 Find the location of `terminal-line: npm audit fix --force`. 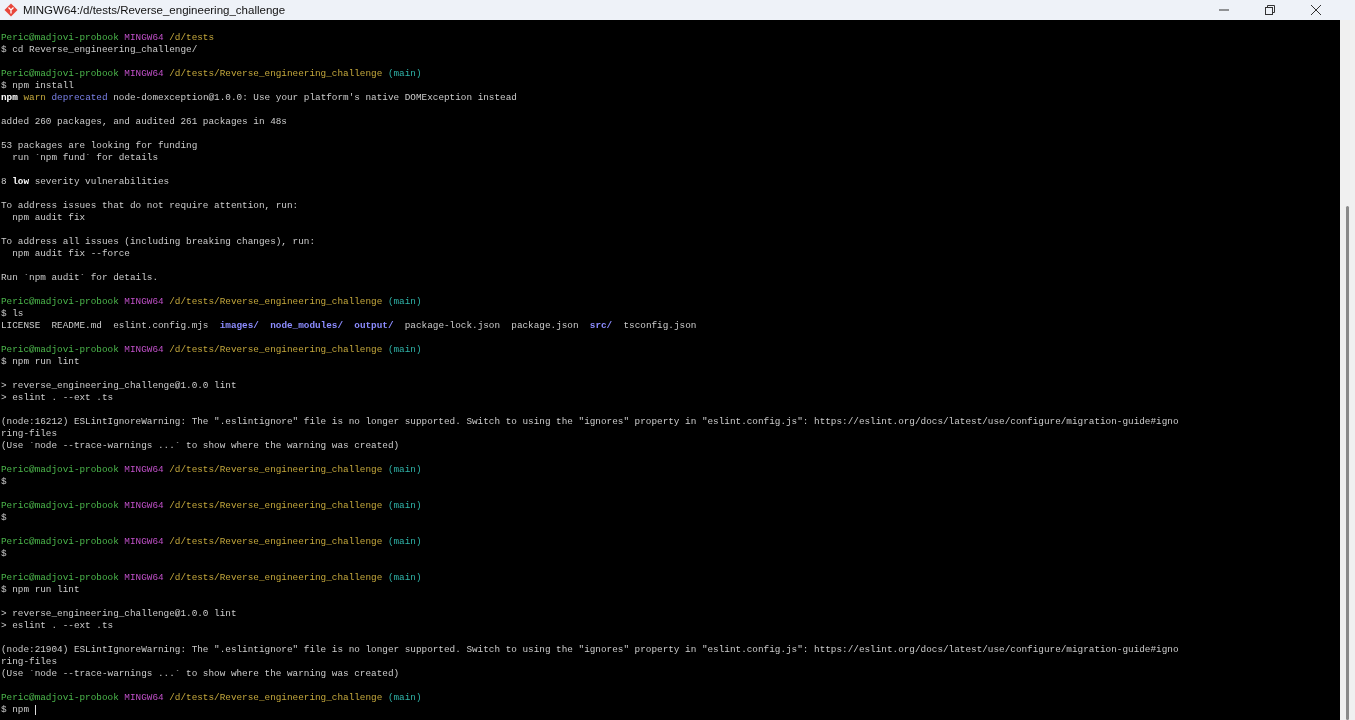

terminal-line: npm audit fix --force is located at coordinates (70, 254).